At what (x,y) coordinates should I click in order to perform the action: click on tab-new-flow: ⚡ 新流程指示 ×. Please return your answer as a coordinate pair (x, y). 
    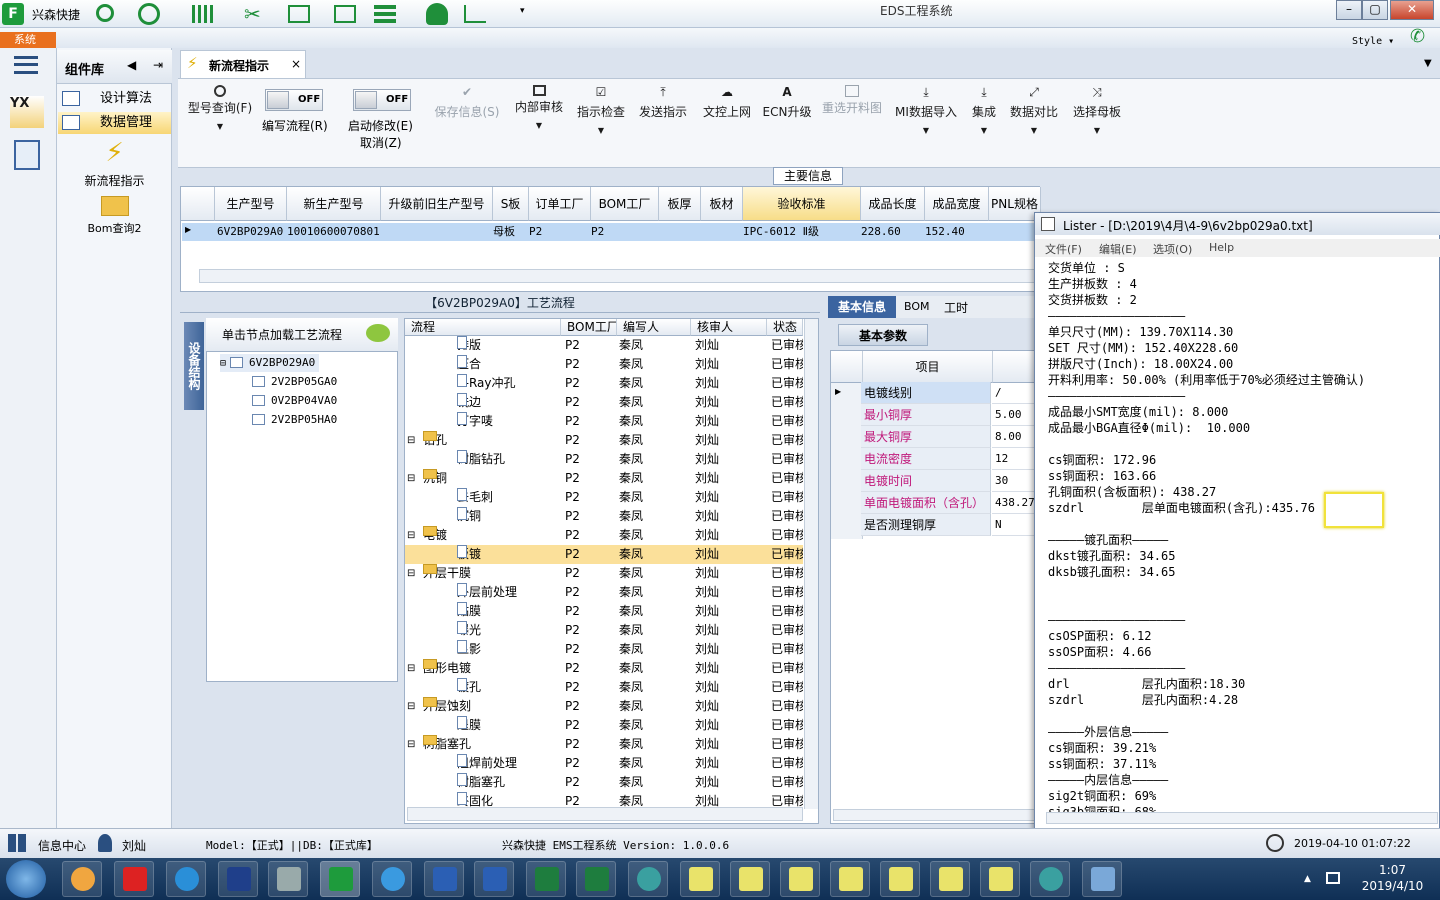
    Looking at the image, I should click on (243, 64).